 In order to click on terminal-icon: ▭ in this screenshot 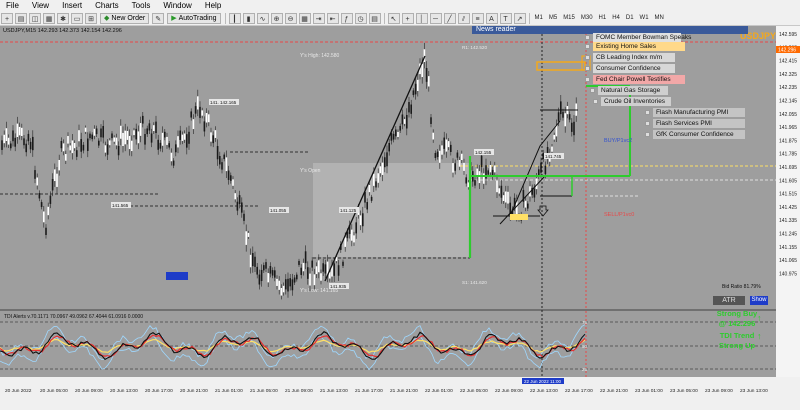, I will do `click(77, 18)`.